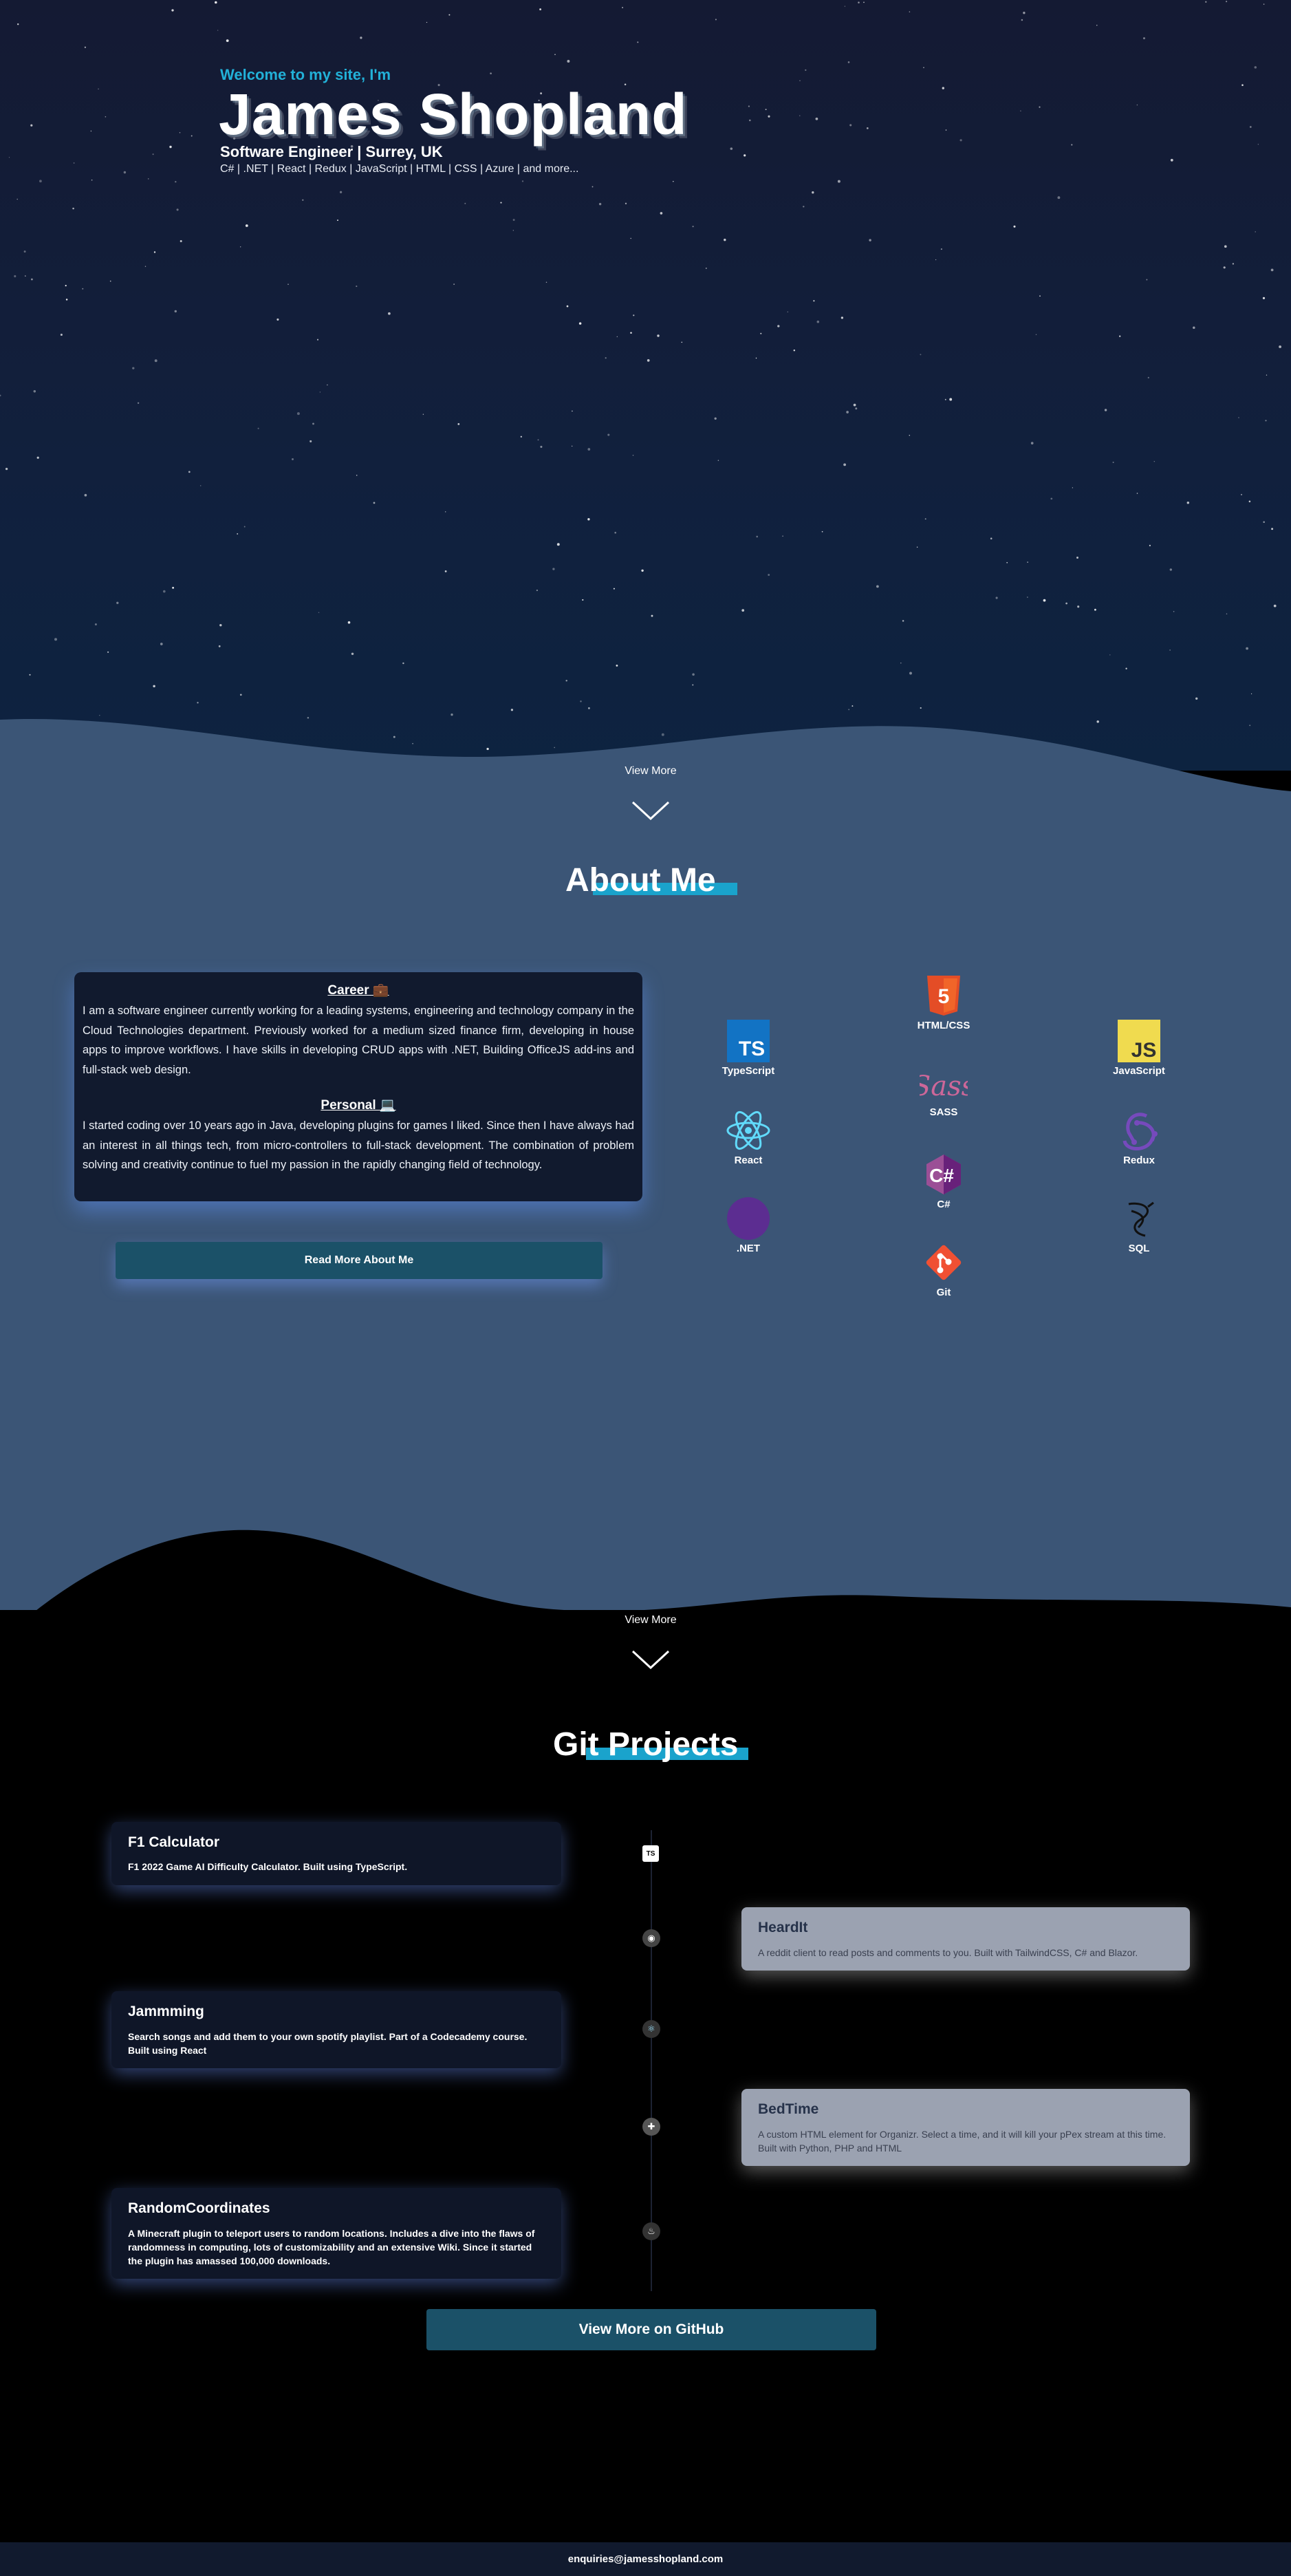 The width and height of the screenshot is (1291, 2576). I want to click on svg-text: C#, so click(941, 1176).